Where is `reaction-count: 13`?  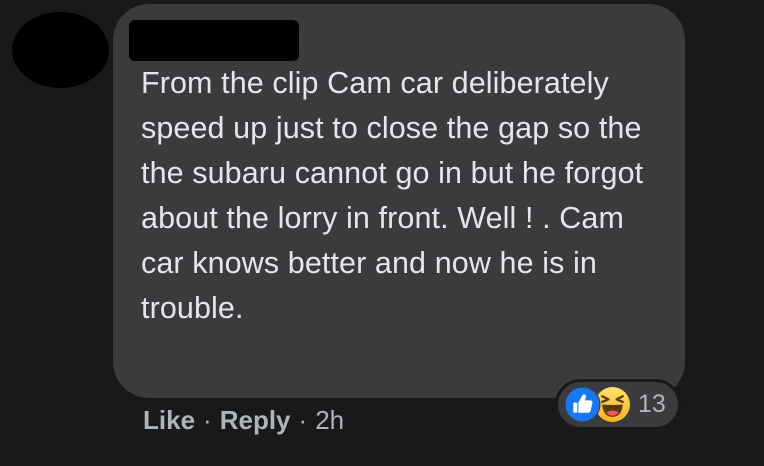
reaction-count: 13 is located at coordinates (652, 404).